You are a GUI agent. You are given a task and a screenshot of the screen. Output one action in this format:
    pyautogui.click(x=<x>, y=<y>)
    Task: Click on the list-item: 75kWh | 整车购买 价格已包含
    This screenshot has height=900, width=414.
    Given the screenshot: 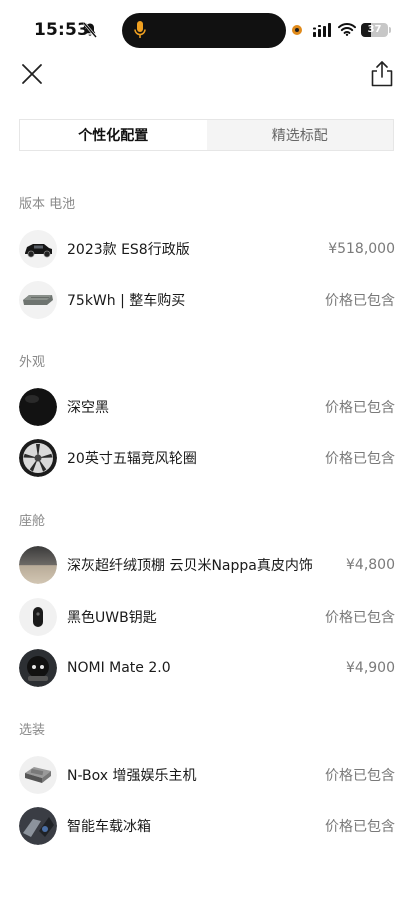 What is the action you would take?
    pyautogui.click(x=207, y=300)
    